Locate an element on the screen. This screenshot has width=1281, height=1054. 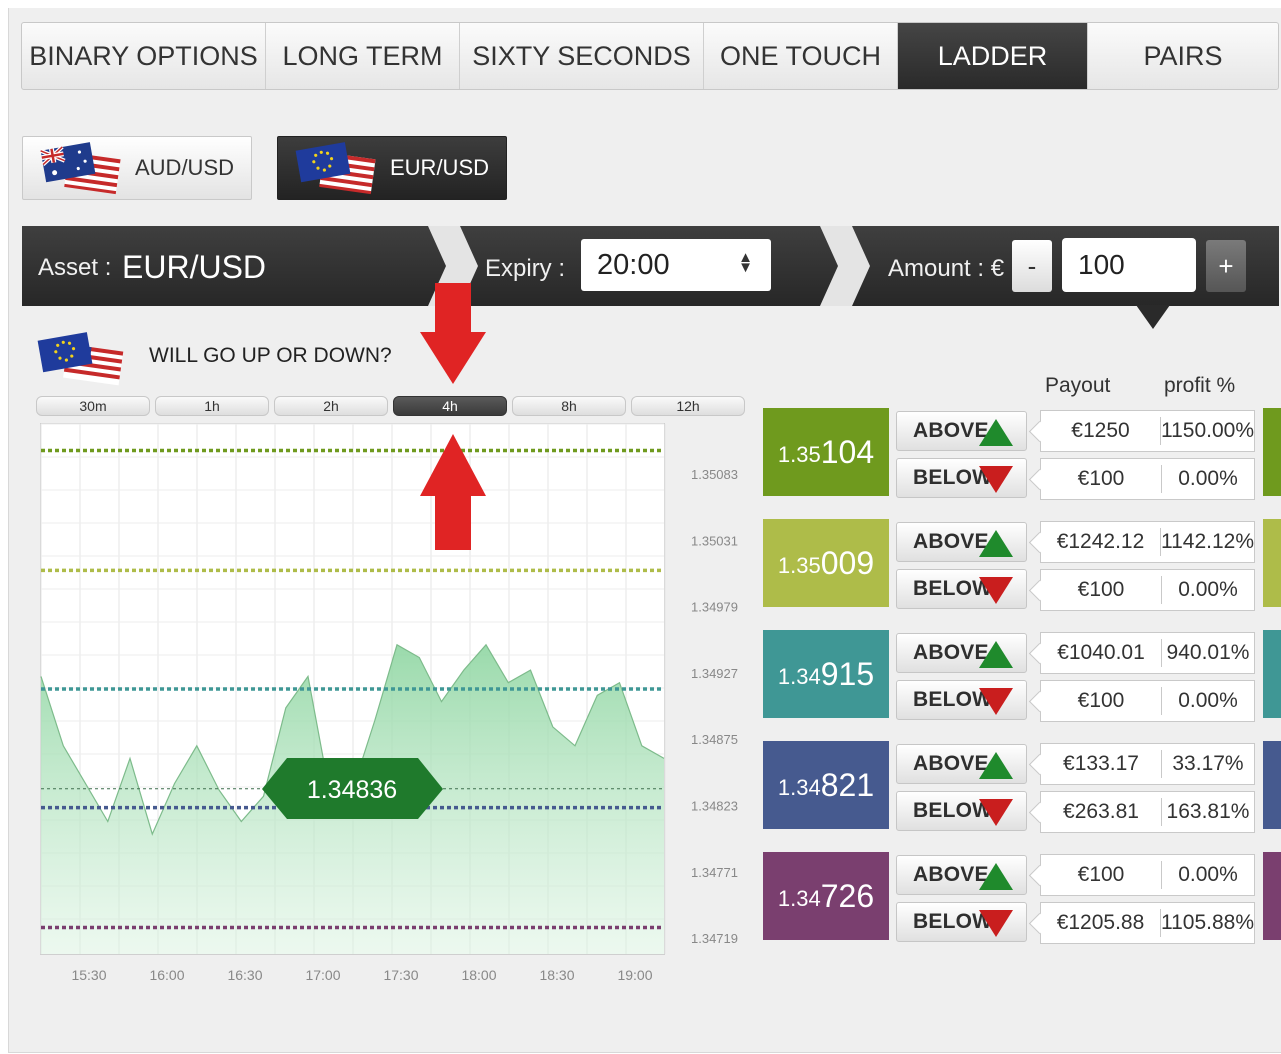
above-payout-box: €100 0.00% is located at coordinates (1147, 875).